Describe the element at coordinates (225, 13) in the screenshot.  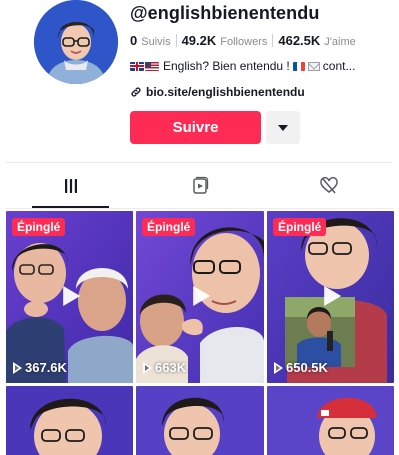
I see `profile-username: @englishbienentendu` at that location.